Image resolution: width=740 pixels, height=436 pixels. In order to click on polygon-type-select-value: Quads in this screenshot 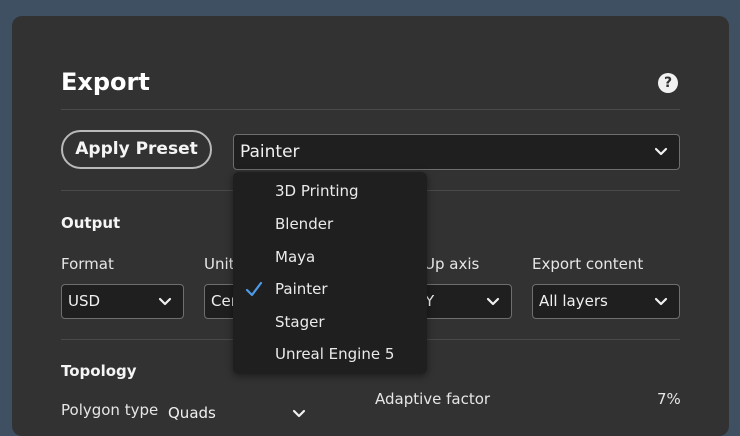, I will do `click(192, 413)`.